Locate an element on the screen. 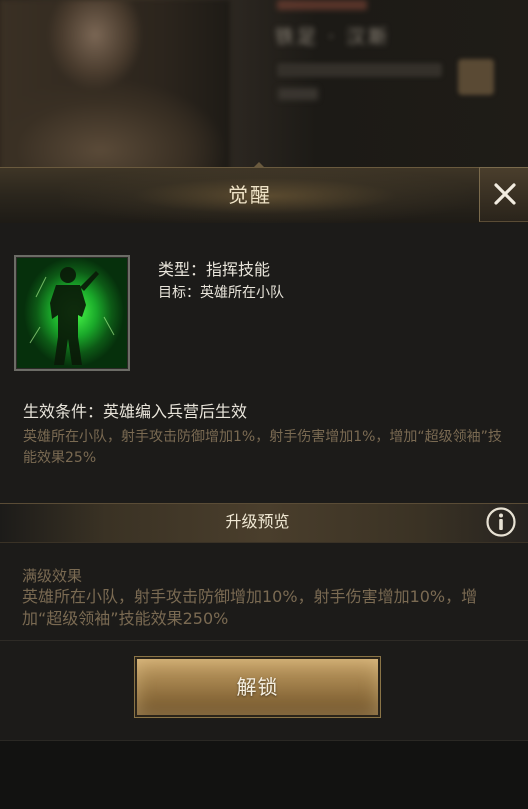 The height and width of the screenshot is (809, 528). skill-icon is located at coordinates (72, 313).